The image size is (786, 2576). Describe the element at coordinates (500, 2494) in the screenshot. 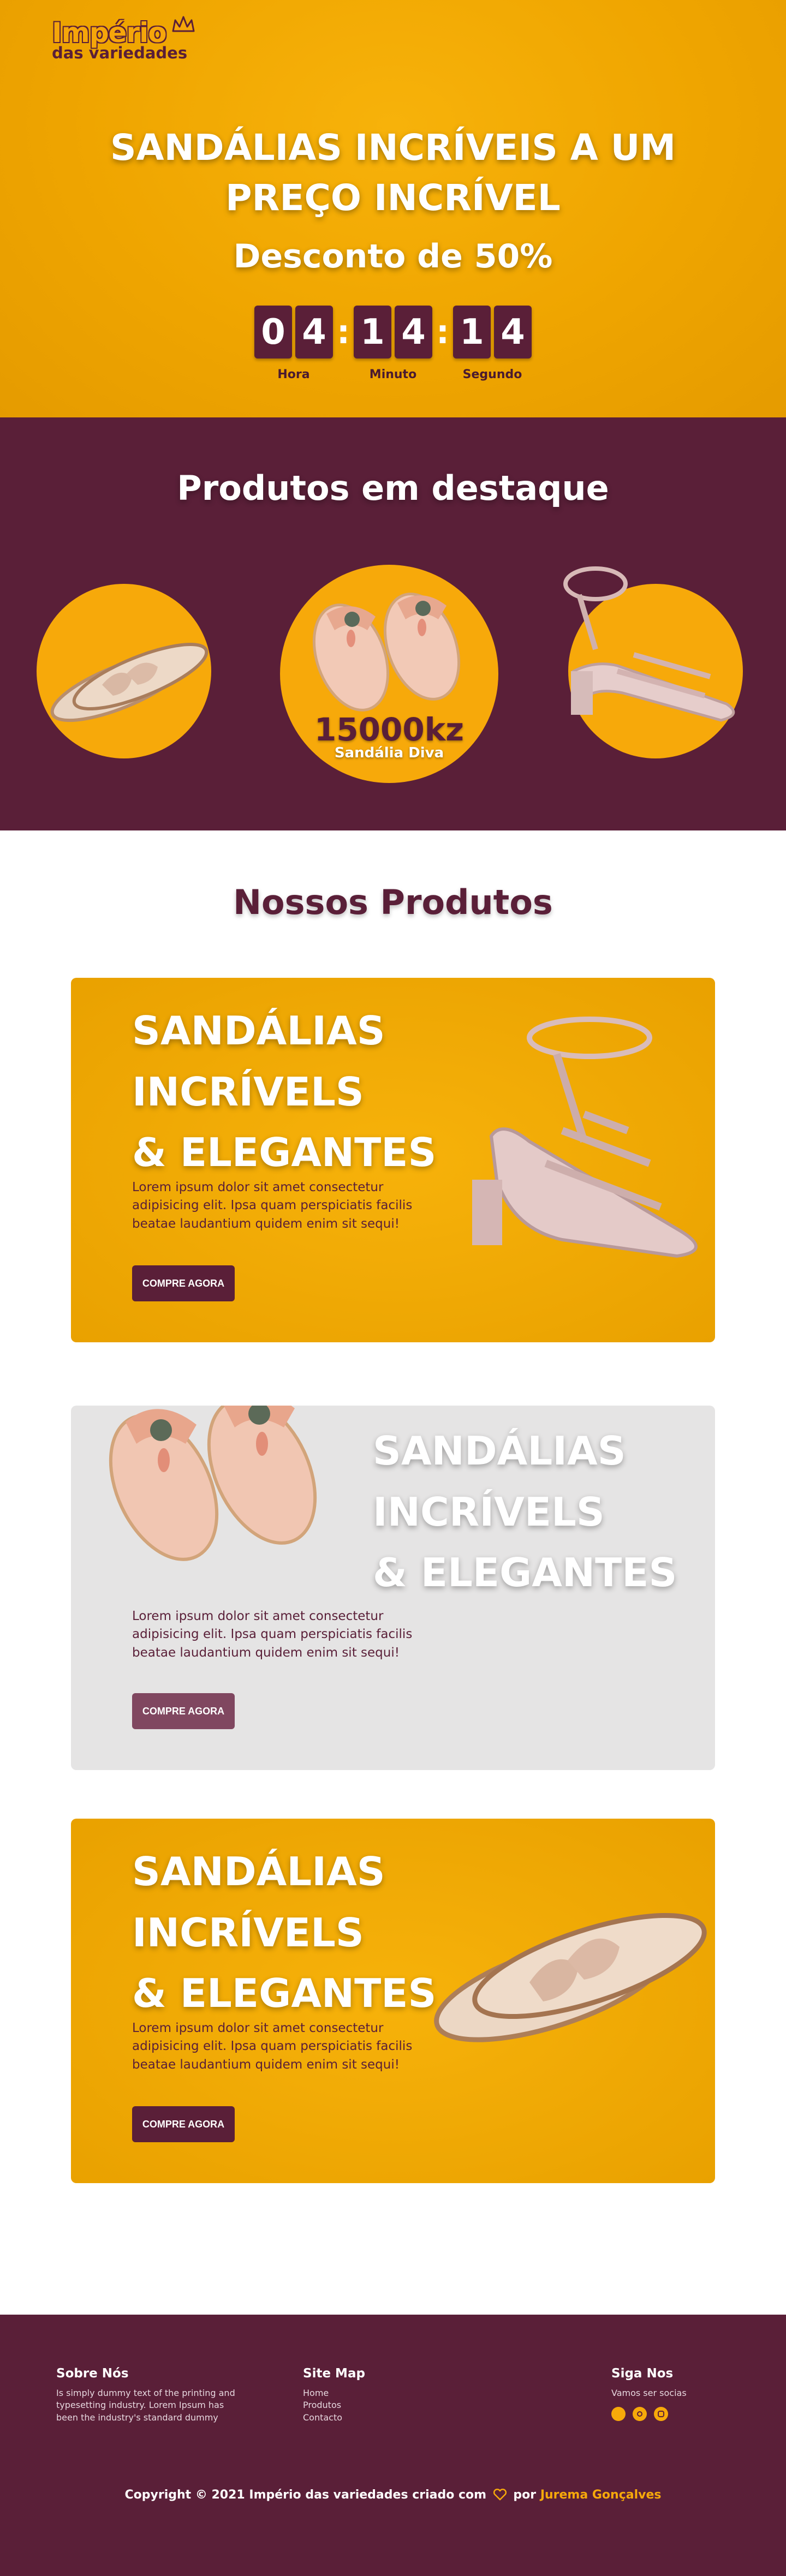

I see `heart-icon` at that location.